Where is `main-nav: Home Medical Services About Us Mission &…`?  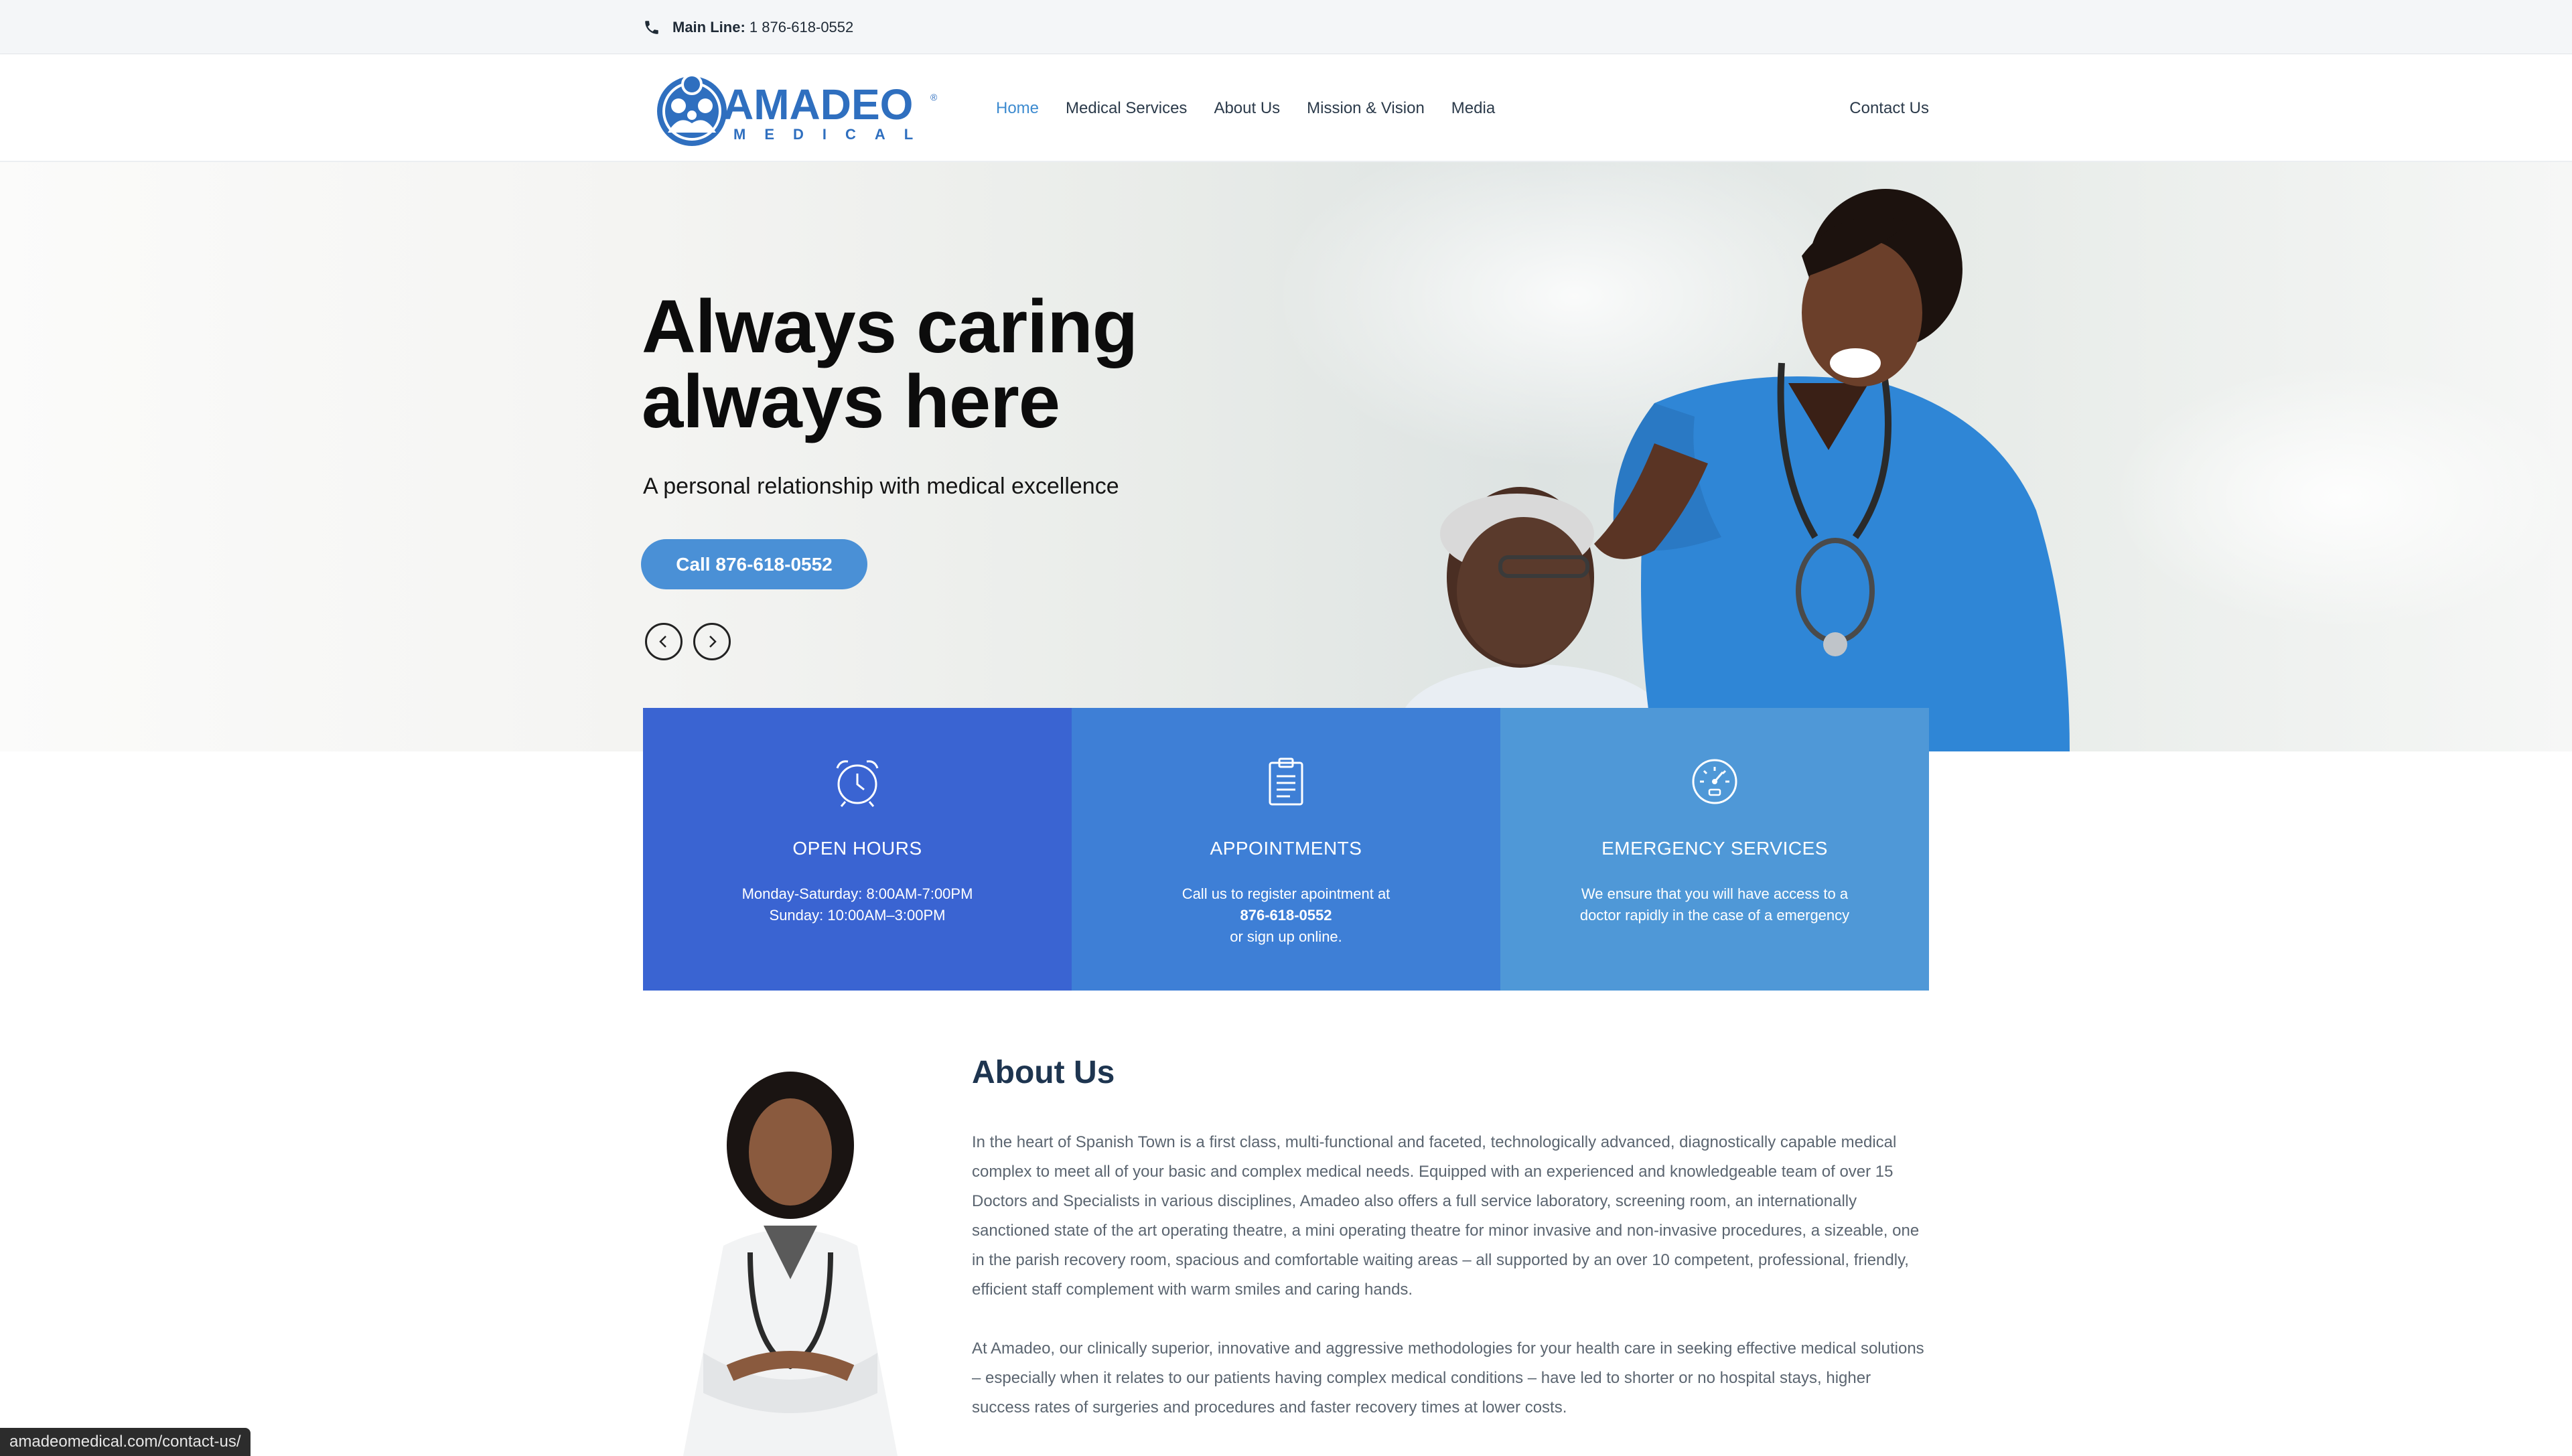 main-nav: Home Medical Services About Us Mission &… is located at coordinates (1245, 108).